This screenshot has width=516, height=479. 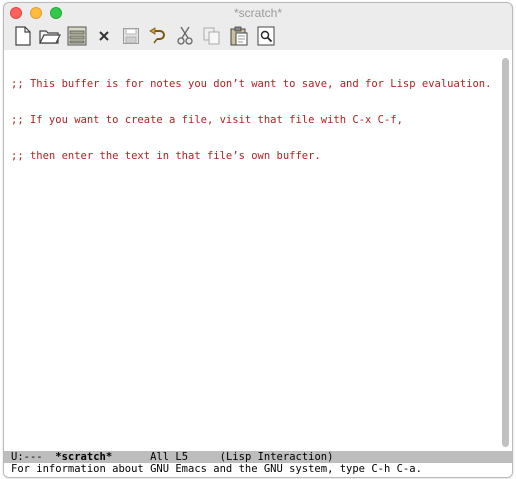 I want to click on window-title: *scratch*, so click(x=258, y=13).